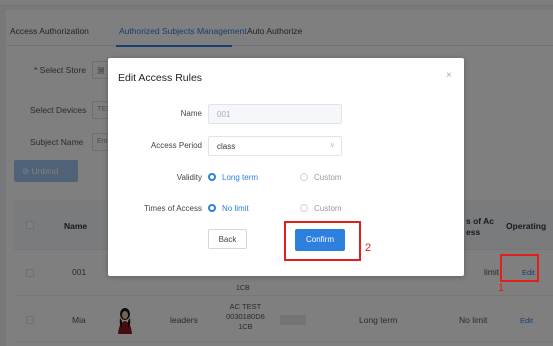 This screenshot has height=346, width=553. What do you see at coordinates (275, 114) in the screenshot?
I see `name-field: 001` at bounding box center [275, 114].